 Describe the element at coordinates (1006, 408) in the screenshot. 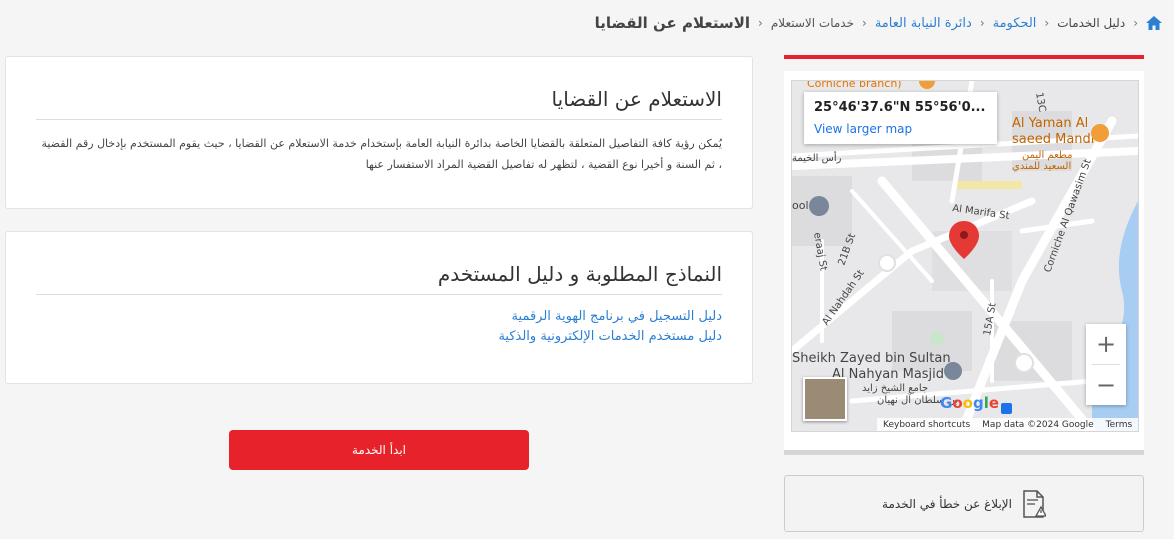

I see `bus-stop-icon` at that location.